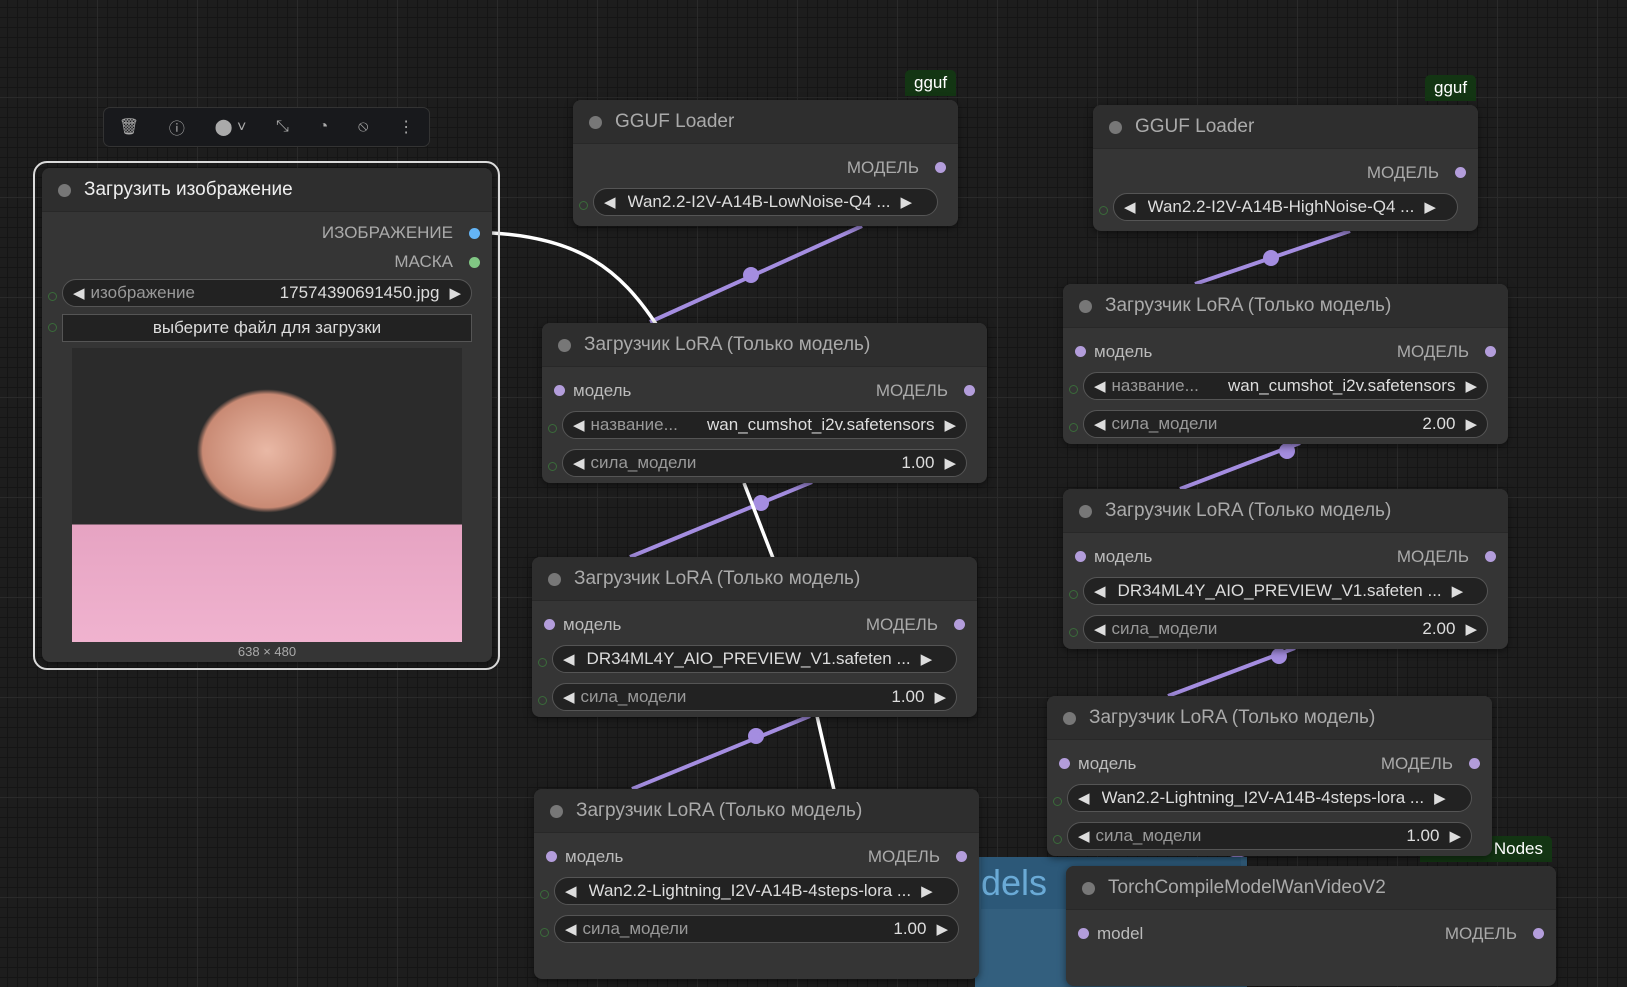 This screenshot has height=987, width=1627. Describe the element at coordinates (764, 428) in the screenshot. I see `model-name-combo: ◀ название... wan_cumshot_i2v.safetensors ▶` at that location.